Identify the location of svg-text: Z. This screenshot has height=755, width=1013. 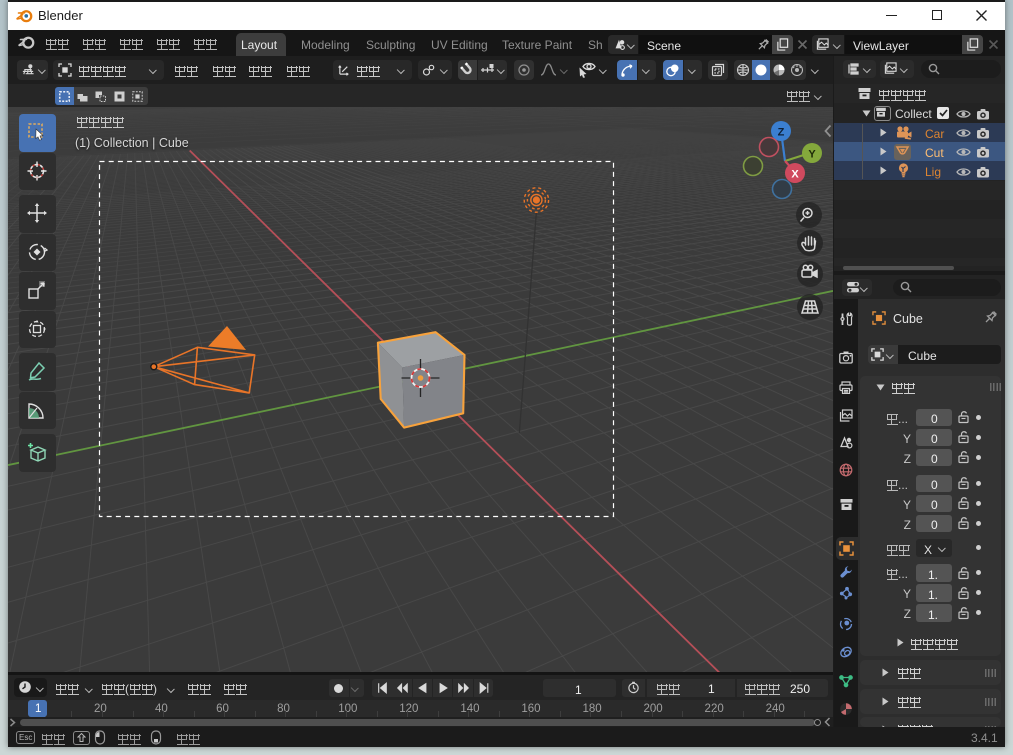
(781, 133).